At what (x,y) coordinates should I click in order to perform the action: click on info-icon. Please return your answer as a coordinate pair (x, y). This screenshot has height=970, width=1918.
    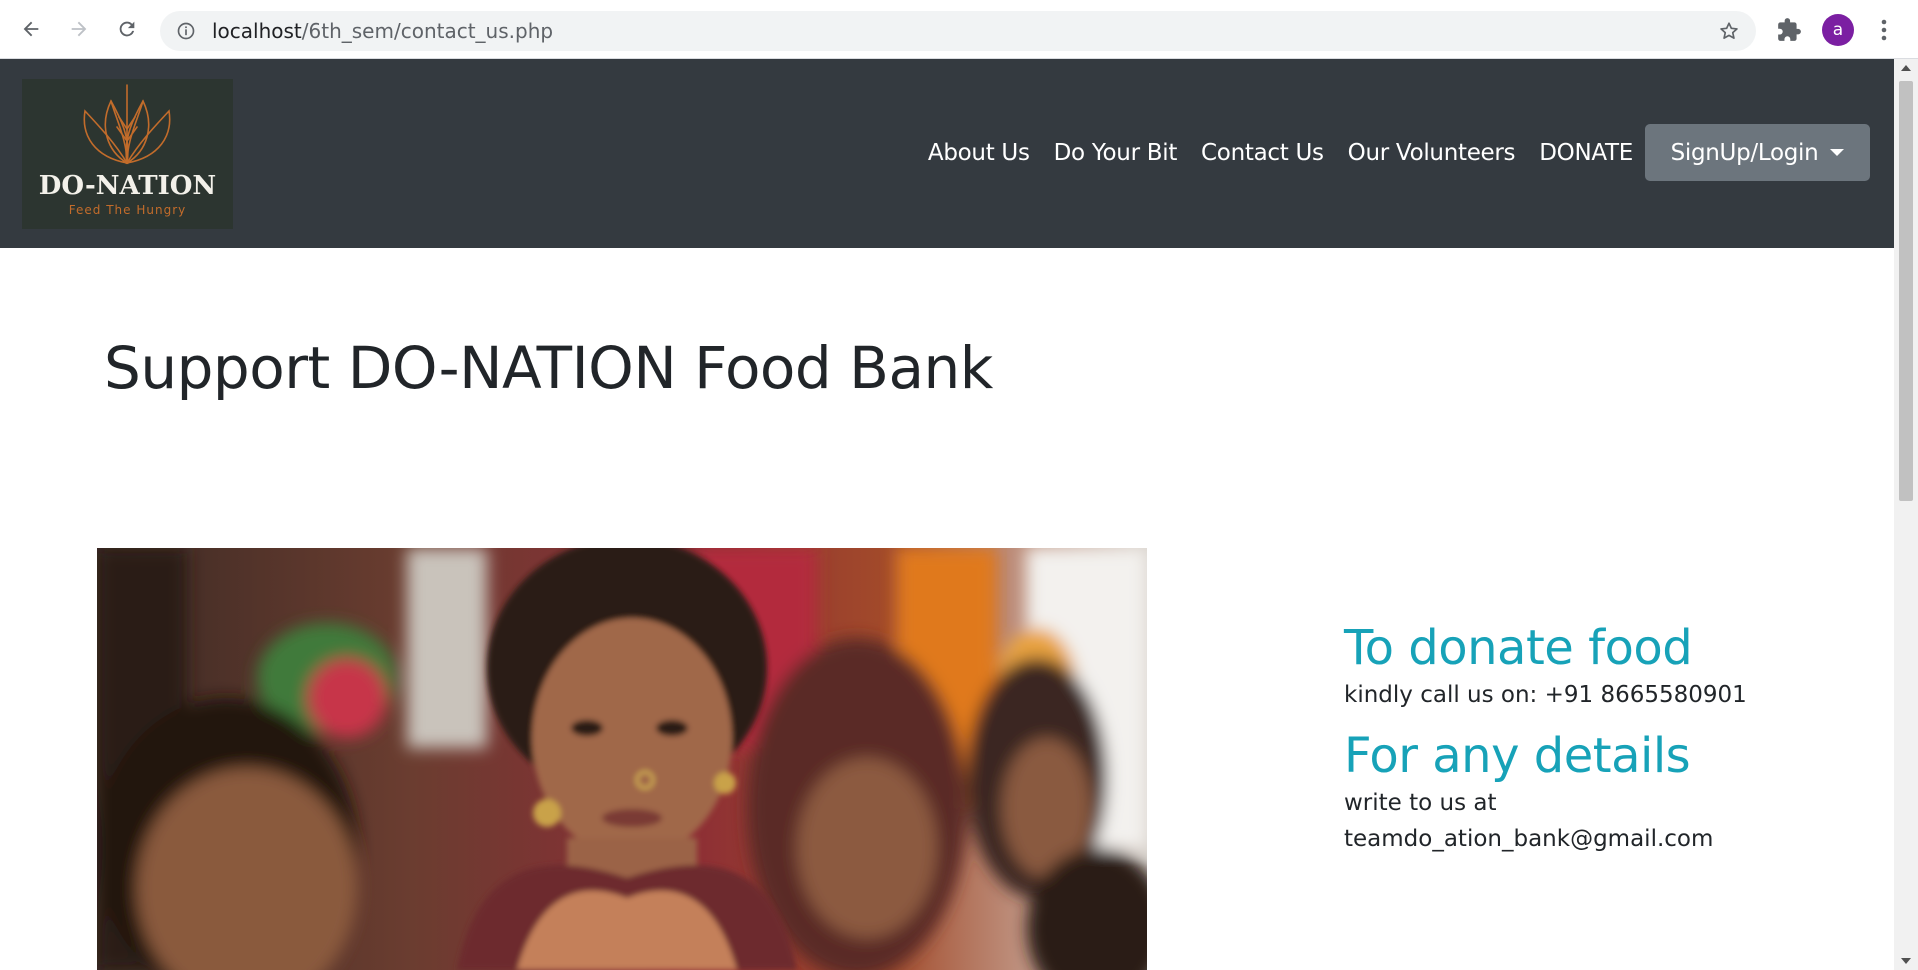
    Looking at the image, I should click on (186, 31).